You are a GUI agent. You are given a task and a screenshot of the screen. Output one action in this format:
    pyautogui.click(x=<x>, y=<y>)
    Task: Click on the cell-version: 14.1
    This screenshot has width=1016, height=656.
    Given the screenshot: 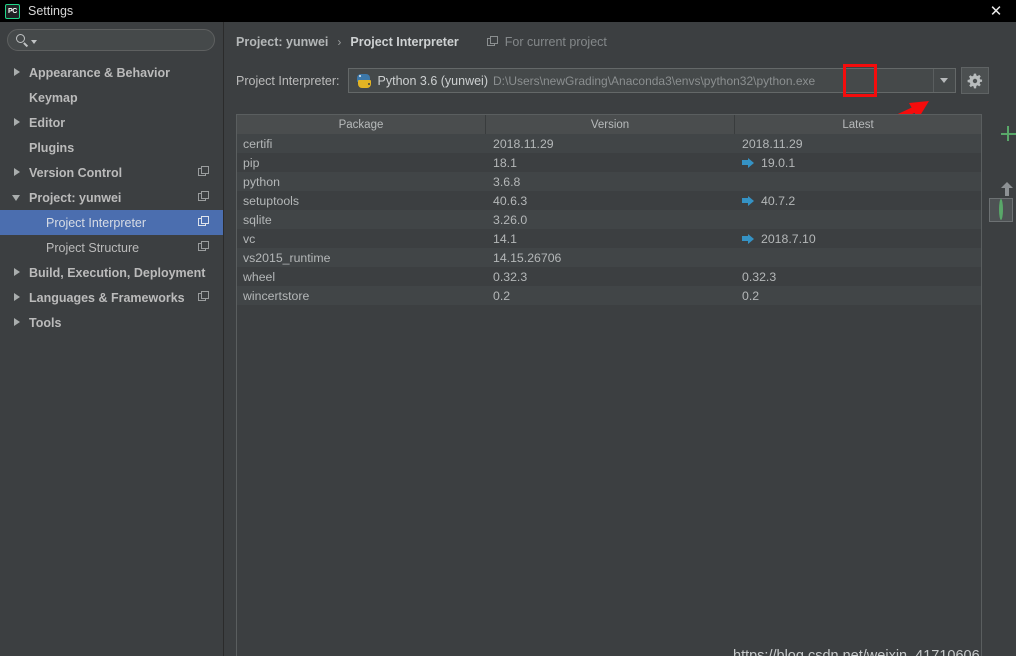 What is the action you would take?
    pyautogui.click(x=505, y=238)
    